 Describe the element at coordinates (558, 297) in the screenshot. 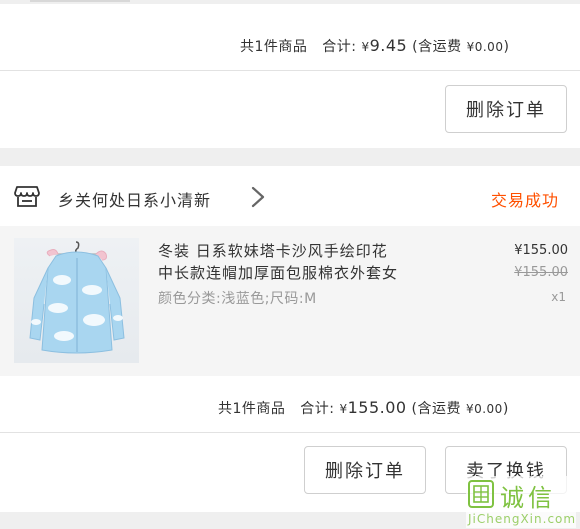

I see `product-quantity: x1` at that location.